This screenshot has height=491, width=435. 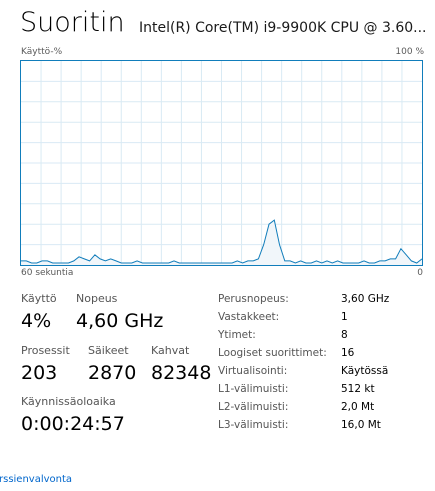 I want to click on cores-value: 8, so click(x=344, y=335).